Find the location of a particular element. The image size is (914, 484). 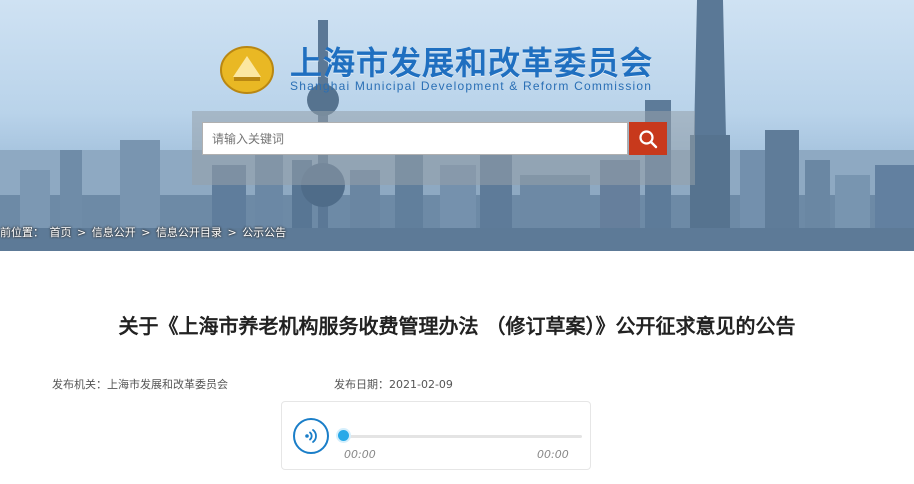

date-label: 发布日期： is located at coordinates (361, 384).